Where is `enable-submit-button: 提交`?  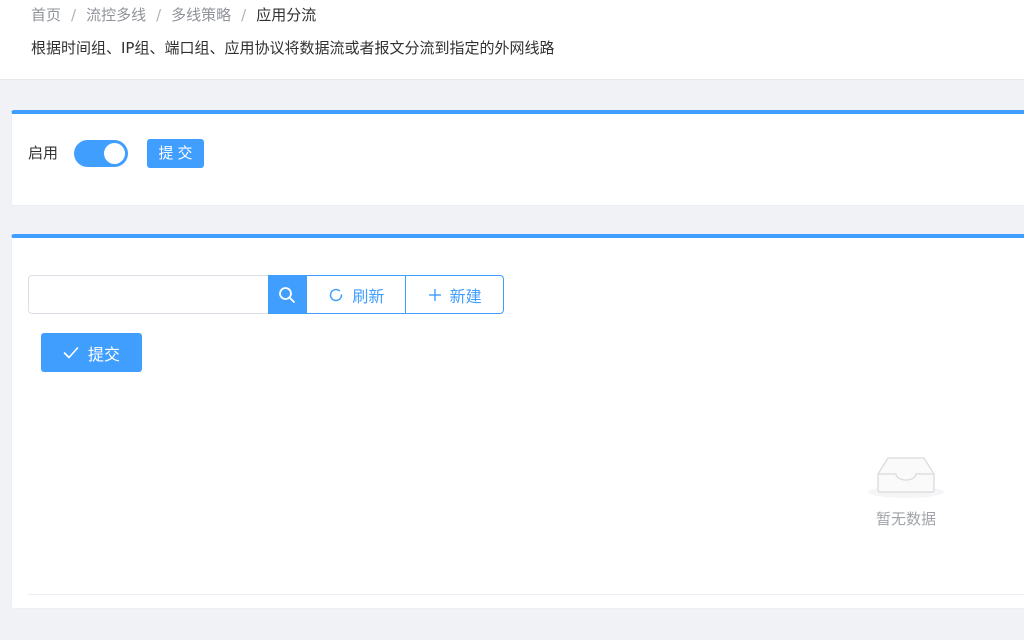 enable-submit-button: 提交 is located at coordinates (175, 153).